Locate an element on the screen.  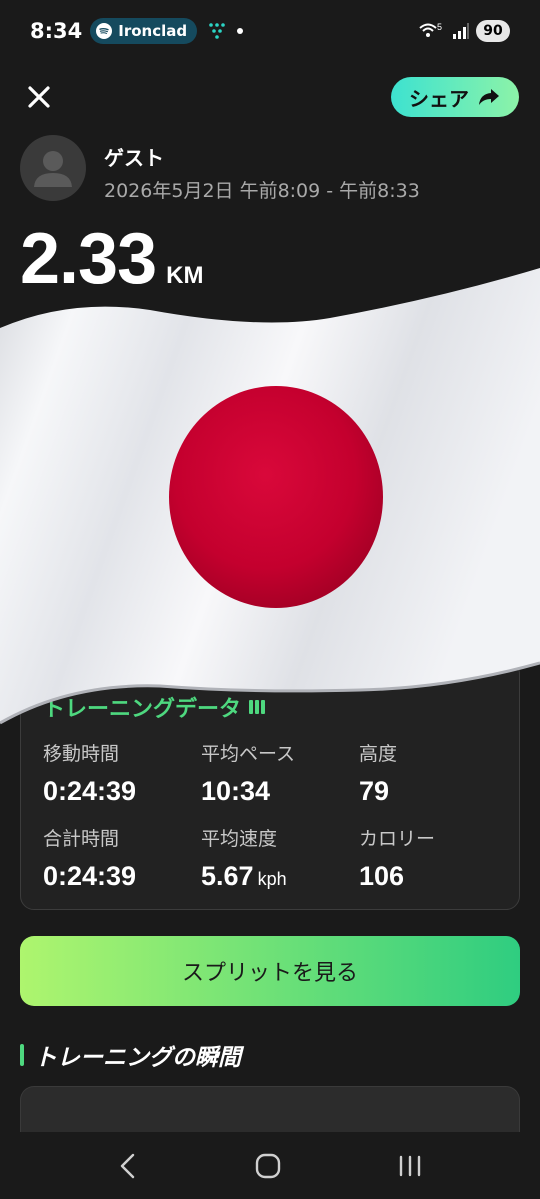
network-badge: 5 is located at coordinates (439, 27).